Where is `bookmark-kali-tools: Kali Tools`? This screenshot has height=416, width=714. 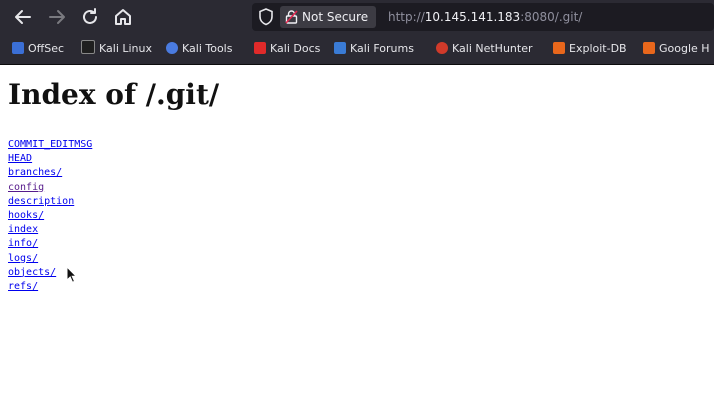
bookmark-kali-tools: Kali Tools is located at coordinates (199, 49).